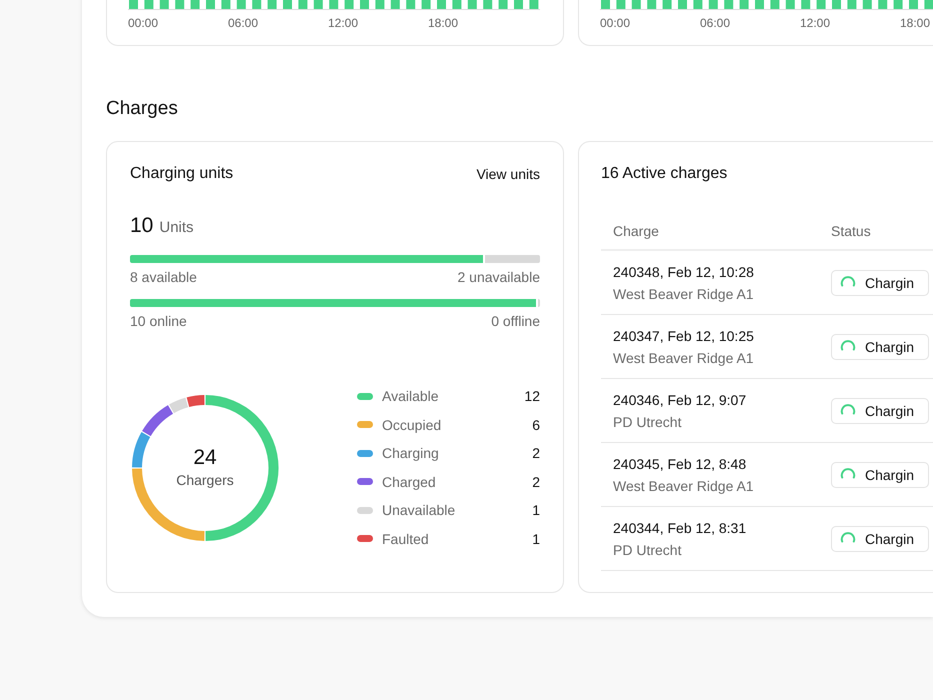 This screenshot has width=933, height=700. Describe the element at coordinates (158, 321) in the screenshot. I see `bar-label: 10 online` at that location.